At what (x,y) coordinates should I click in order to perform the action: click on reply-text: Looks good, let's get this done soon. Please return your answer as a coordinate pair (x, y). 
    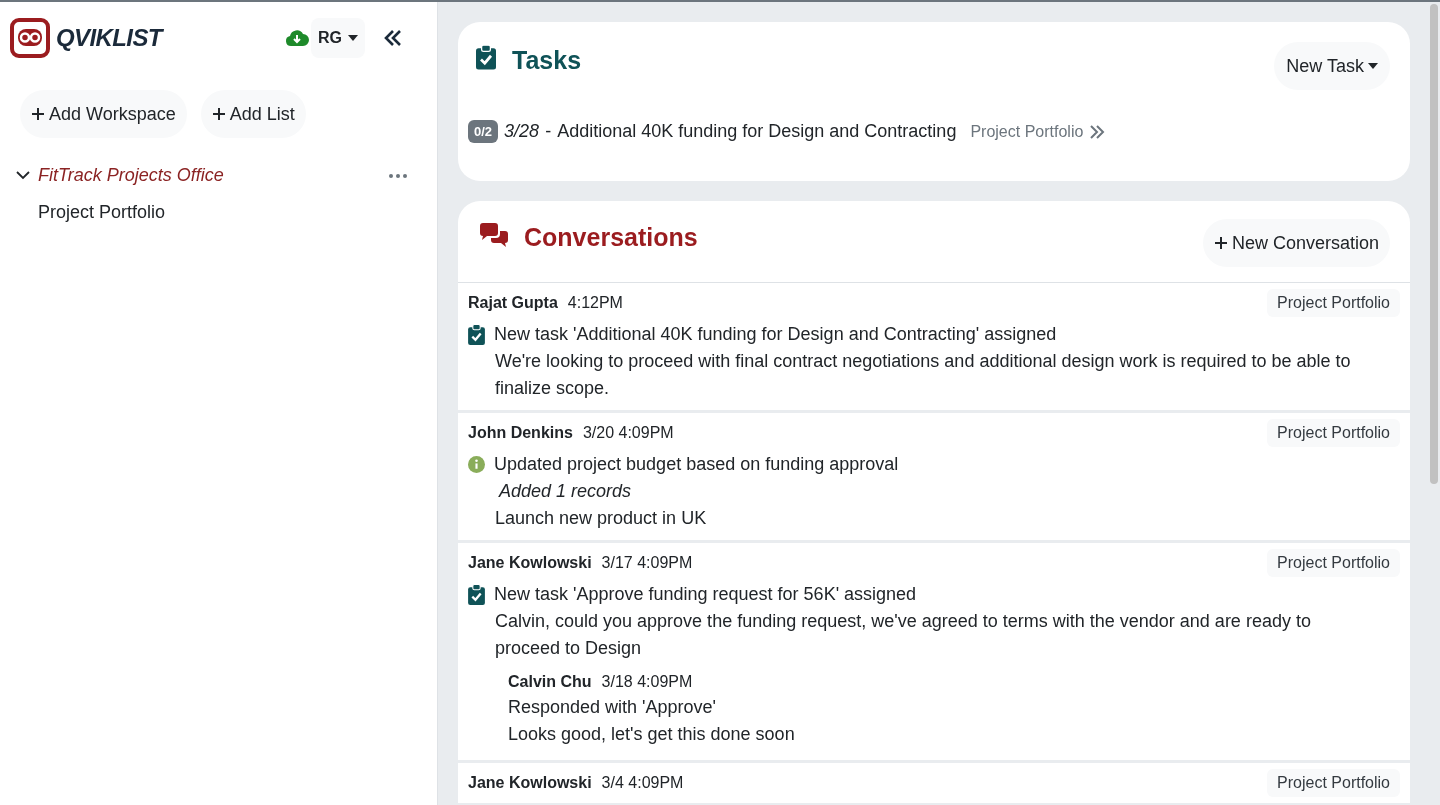
    Looking at the image, I should click on (652, 734).